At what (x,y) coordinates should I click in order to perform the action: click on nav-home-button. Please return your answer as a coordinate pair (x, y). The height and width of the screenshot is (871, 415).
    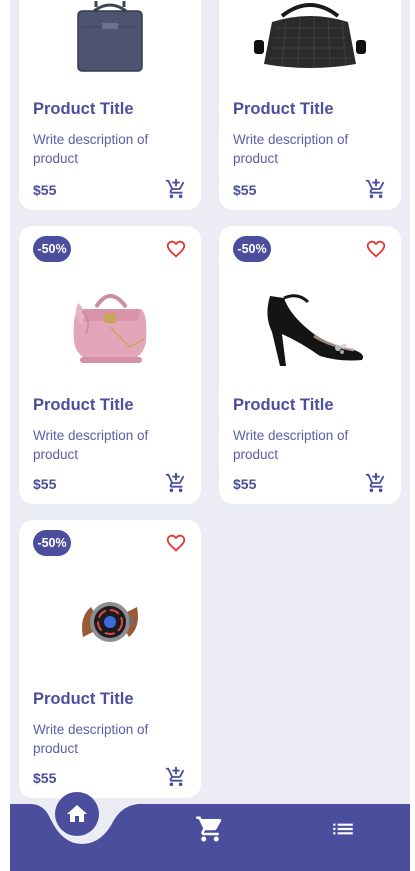
    Looking at the image, I should click on (77, 814).